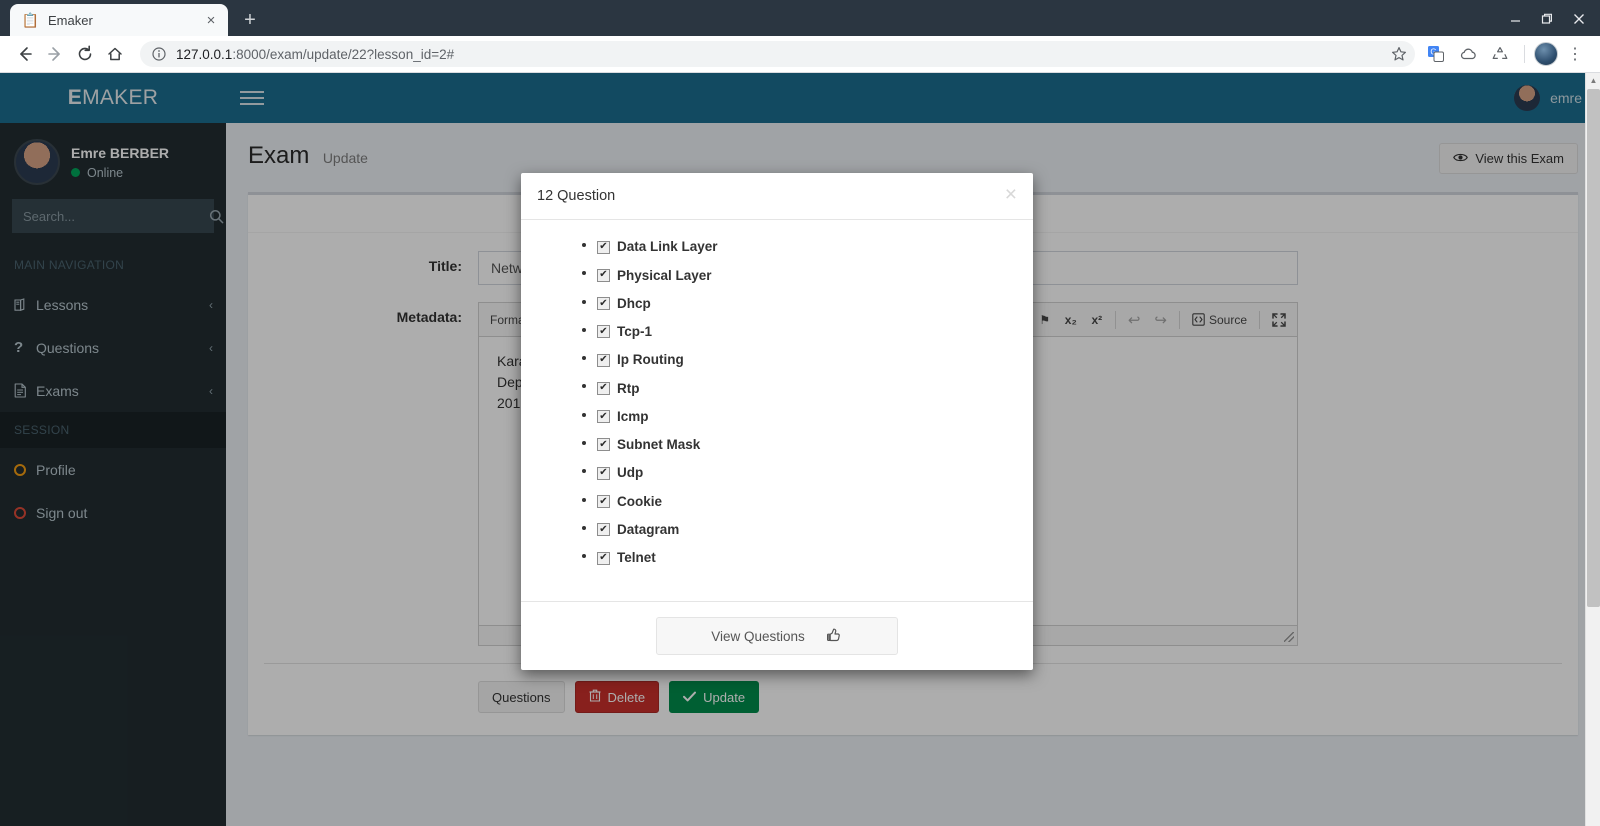  Describe the element at coordinates (1468, 54) in the screenshot. I see `cloud-icon` at that location.